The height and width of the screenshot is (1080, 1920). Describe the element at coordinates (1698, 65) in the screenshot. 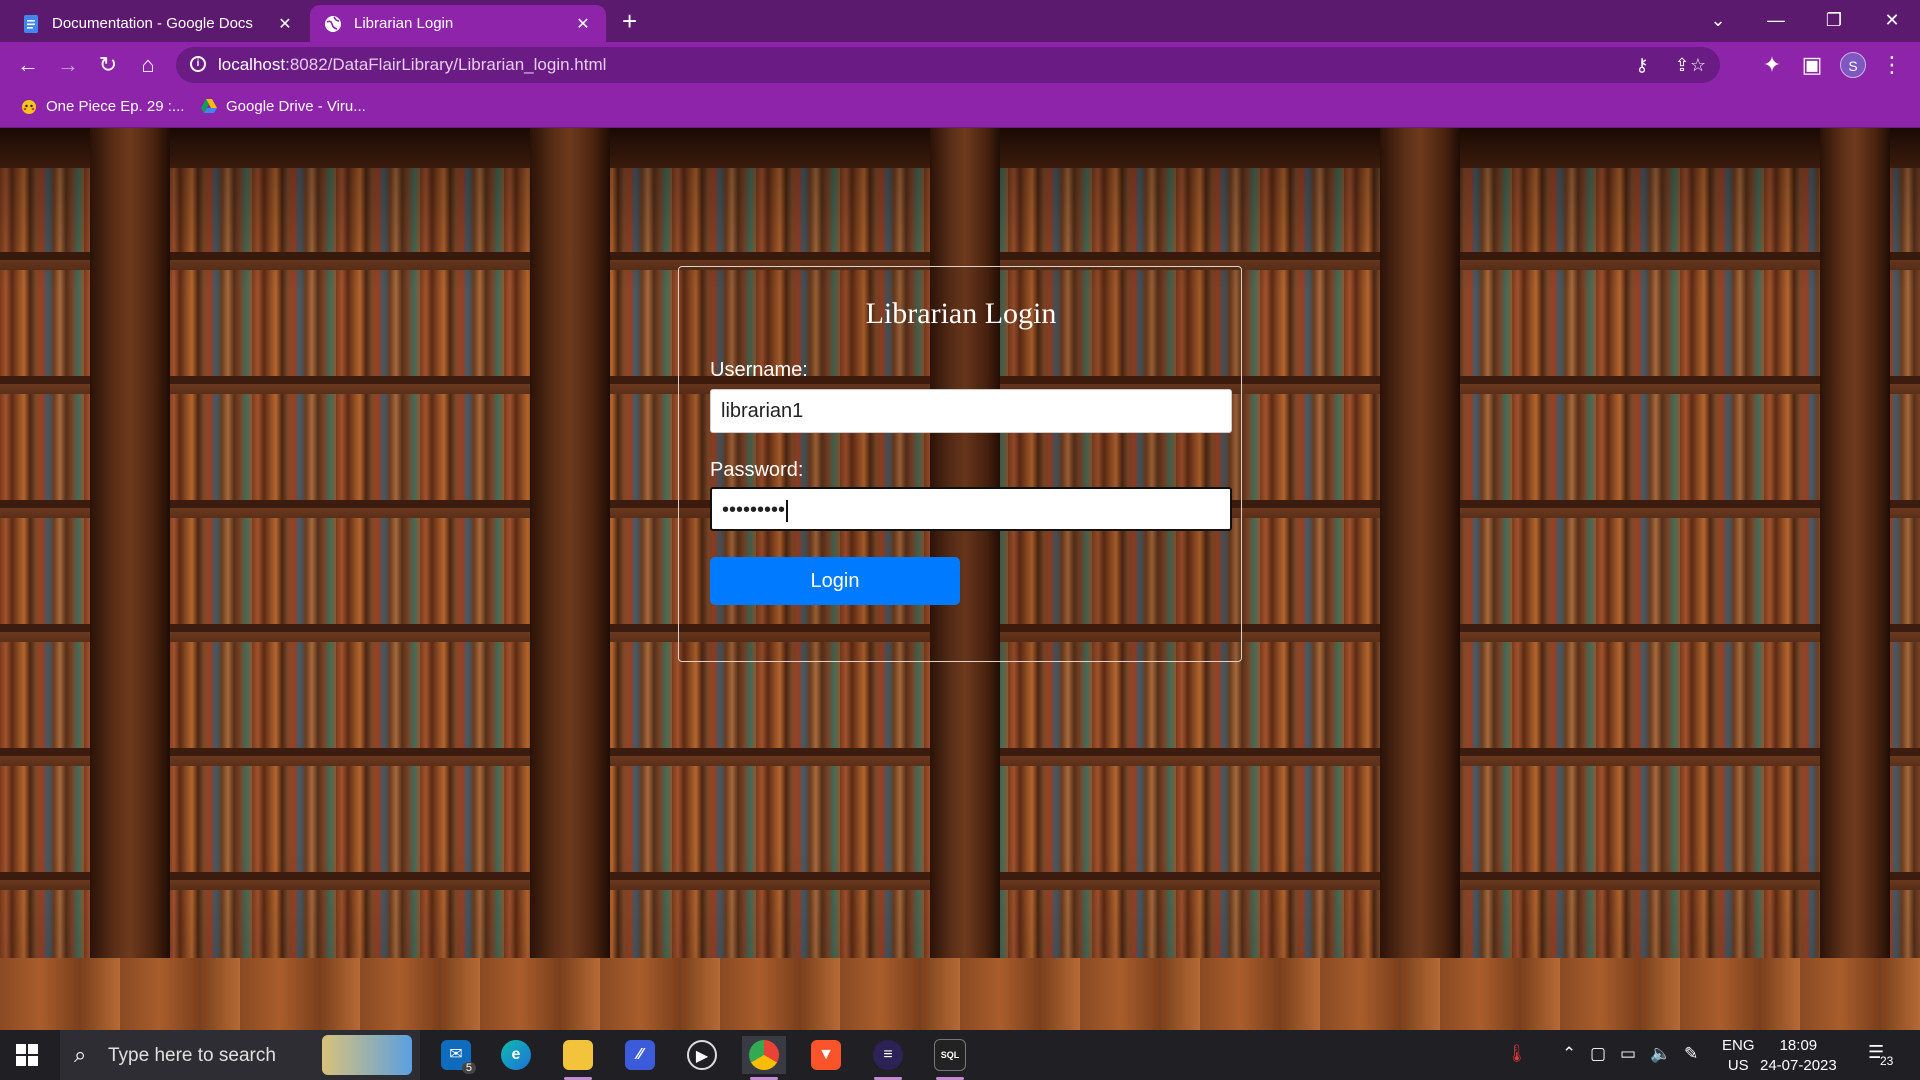

I see `bookmark-star-icon: ☆` at that location.